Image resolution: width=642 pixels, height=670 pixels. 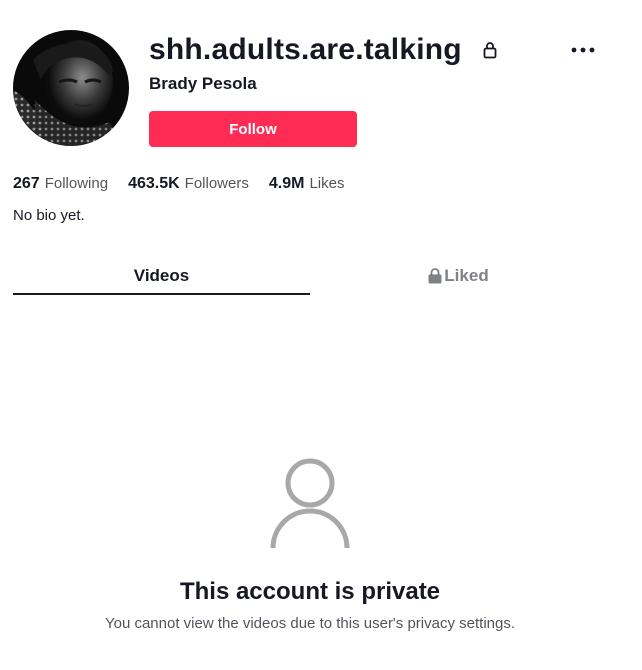 What do you see at coordinates (286, 183) in the screenshot?
I see `stat-value: 4.9M` at bounding box center [286, 183].